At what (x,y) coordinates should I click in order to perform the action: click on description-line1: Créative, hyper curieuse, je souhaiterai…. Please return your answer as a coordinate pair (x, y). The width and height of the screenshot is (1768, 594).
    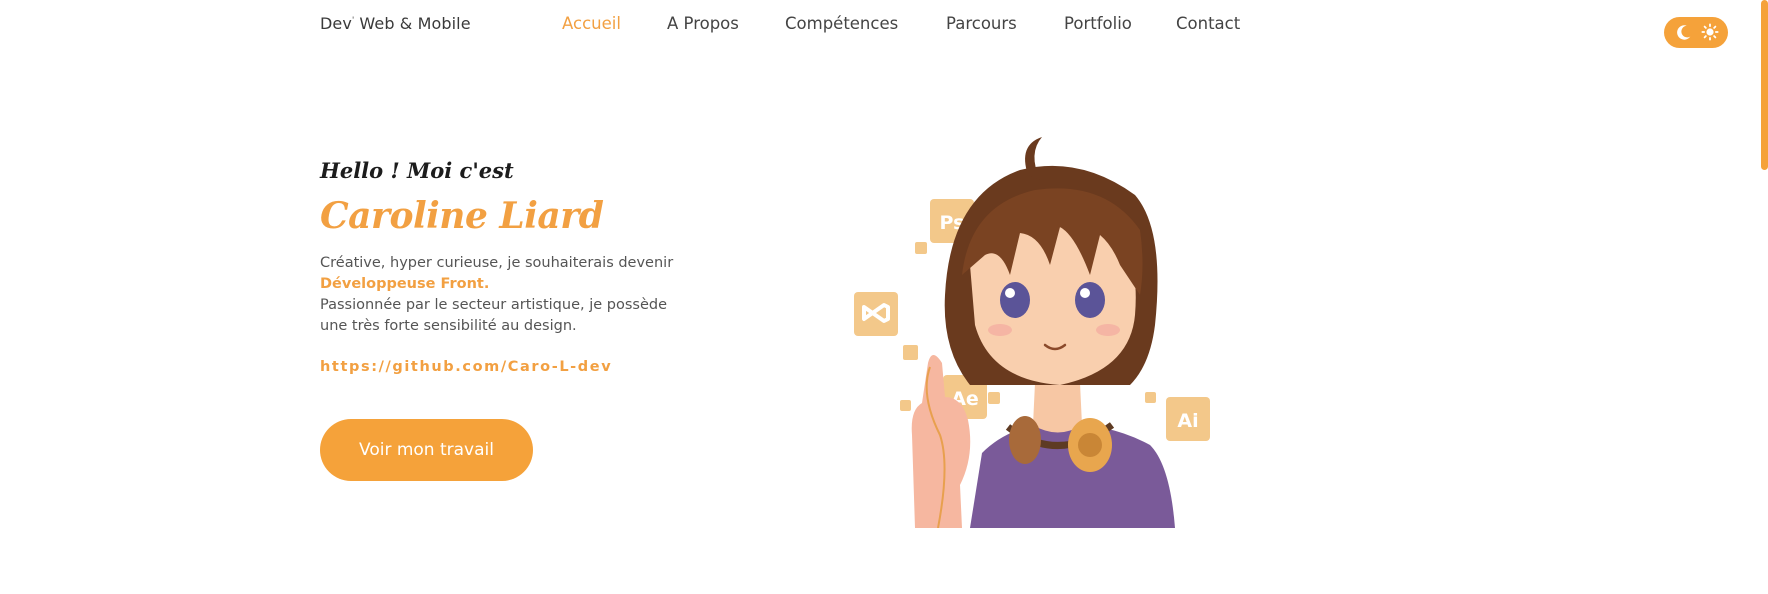
    Looking at the image, I should click on (497, 263).